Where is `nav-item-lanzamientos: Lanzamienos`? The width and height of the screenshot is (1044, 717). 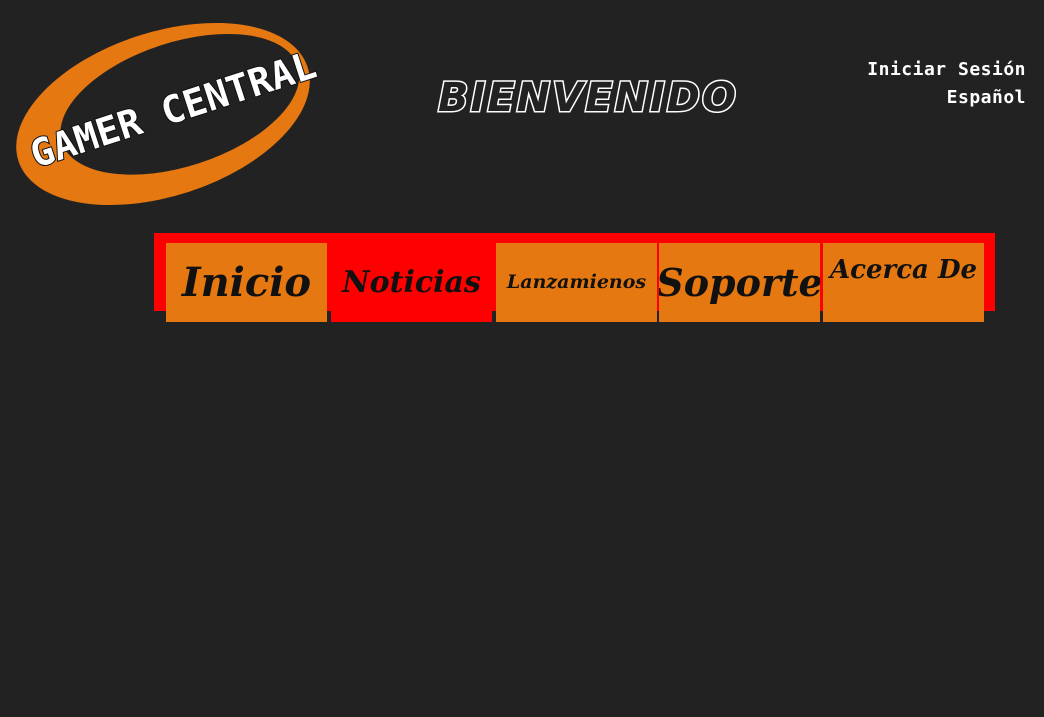 nav-item-lanzamientos: Lanzamienos is located at coordinates (576, 282).